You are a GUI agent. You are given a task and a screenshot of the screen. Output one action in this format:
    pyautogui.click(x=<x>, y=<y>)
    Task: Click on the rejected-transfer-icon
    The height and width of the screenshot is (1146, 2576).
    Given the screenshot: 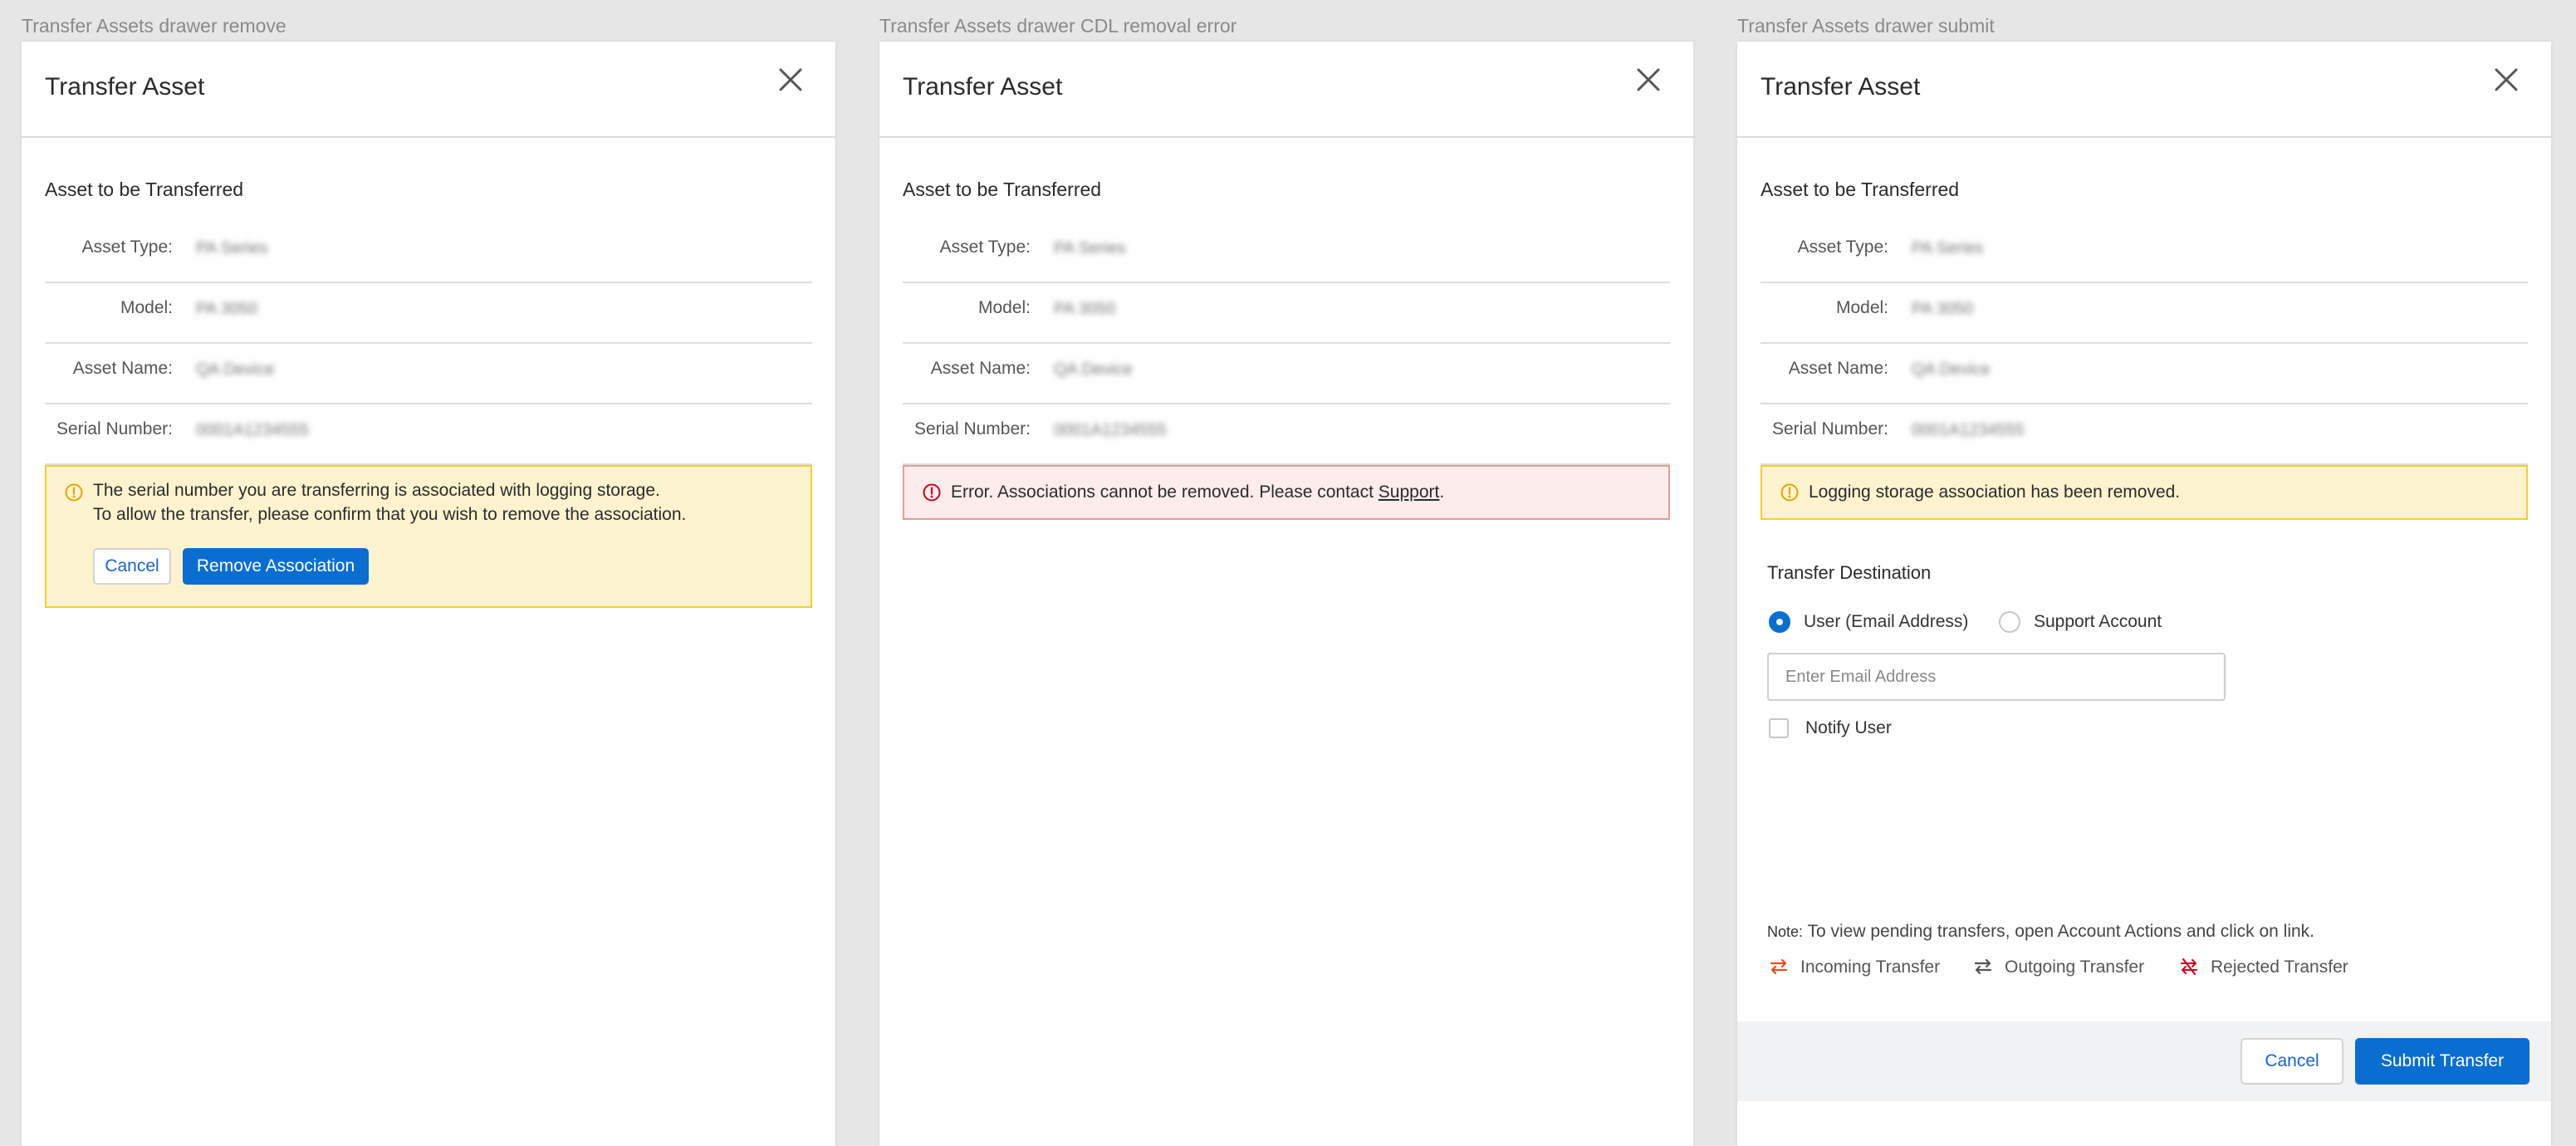 What is the action you would take?
    pyautogui.click(x=2189, y=967)
    